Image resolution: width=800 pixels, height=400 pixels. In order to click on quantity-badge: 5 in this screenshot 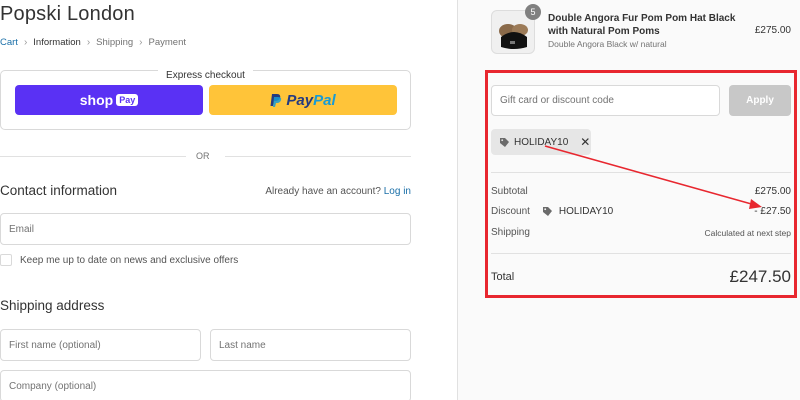, I will do `click(533, 12)`.